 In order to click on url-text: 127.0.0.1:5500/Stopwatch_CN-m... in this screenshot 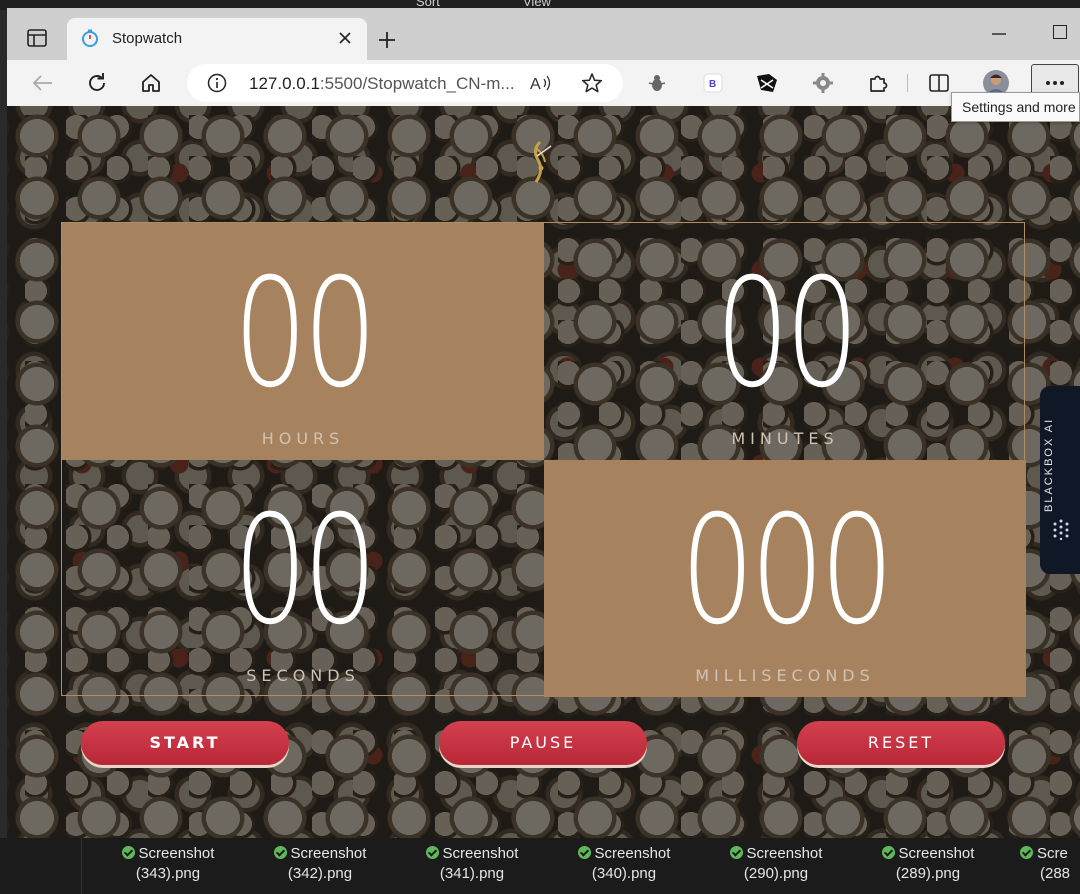, I will do `click(384, 84)`.